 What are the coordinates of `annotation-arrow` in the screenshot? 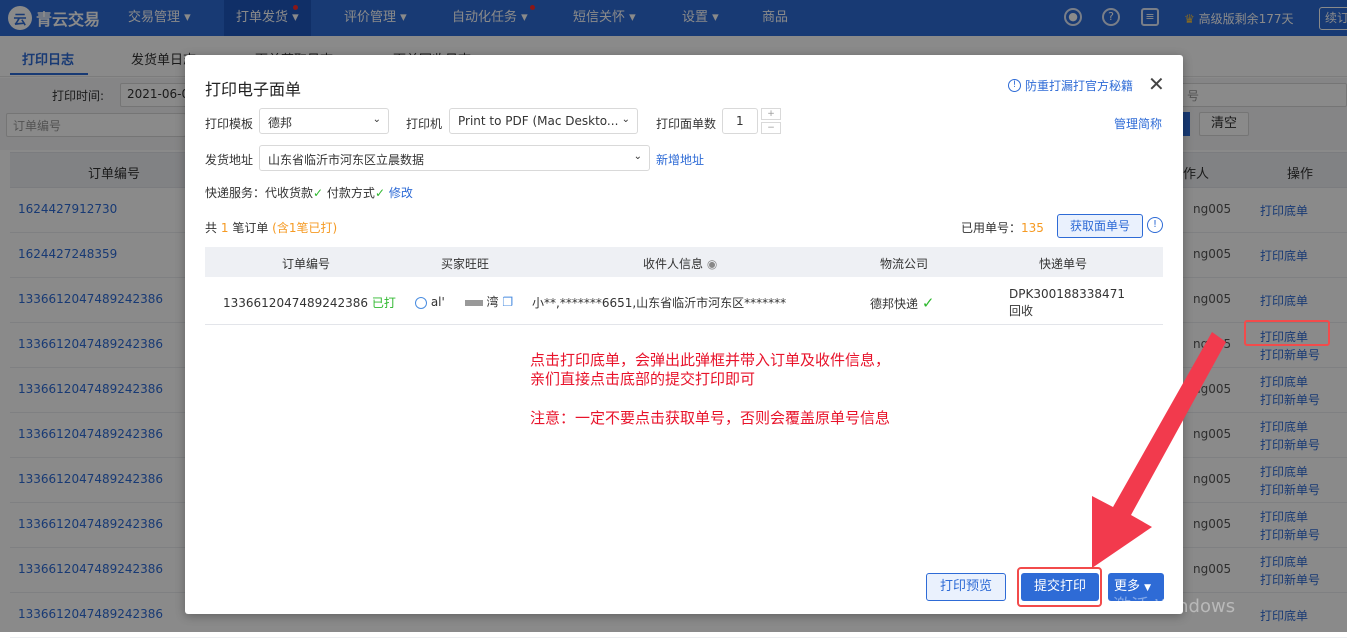 It's located at (1159, 450).